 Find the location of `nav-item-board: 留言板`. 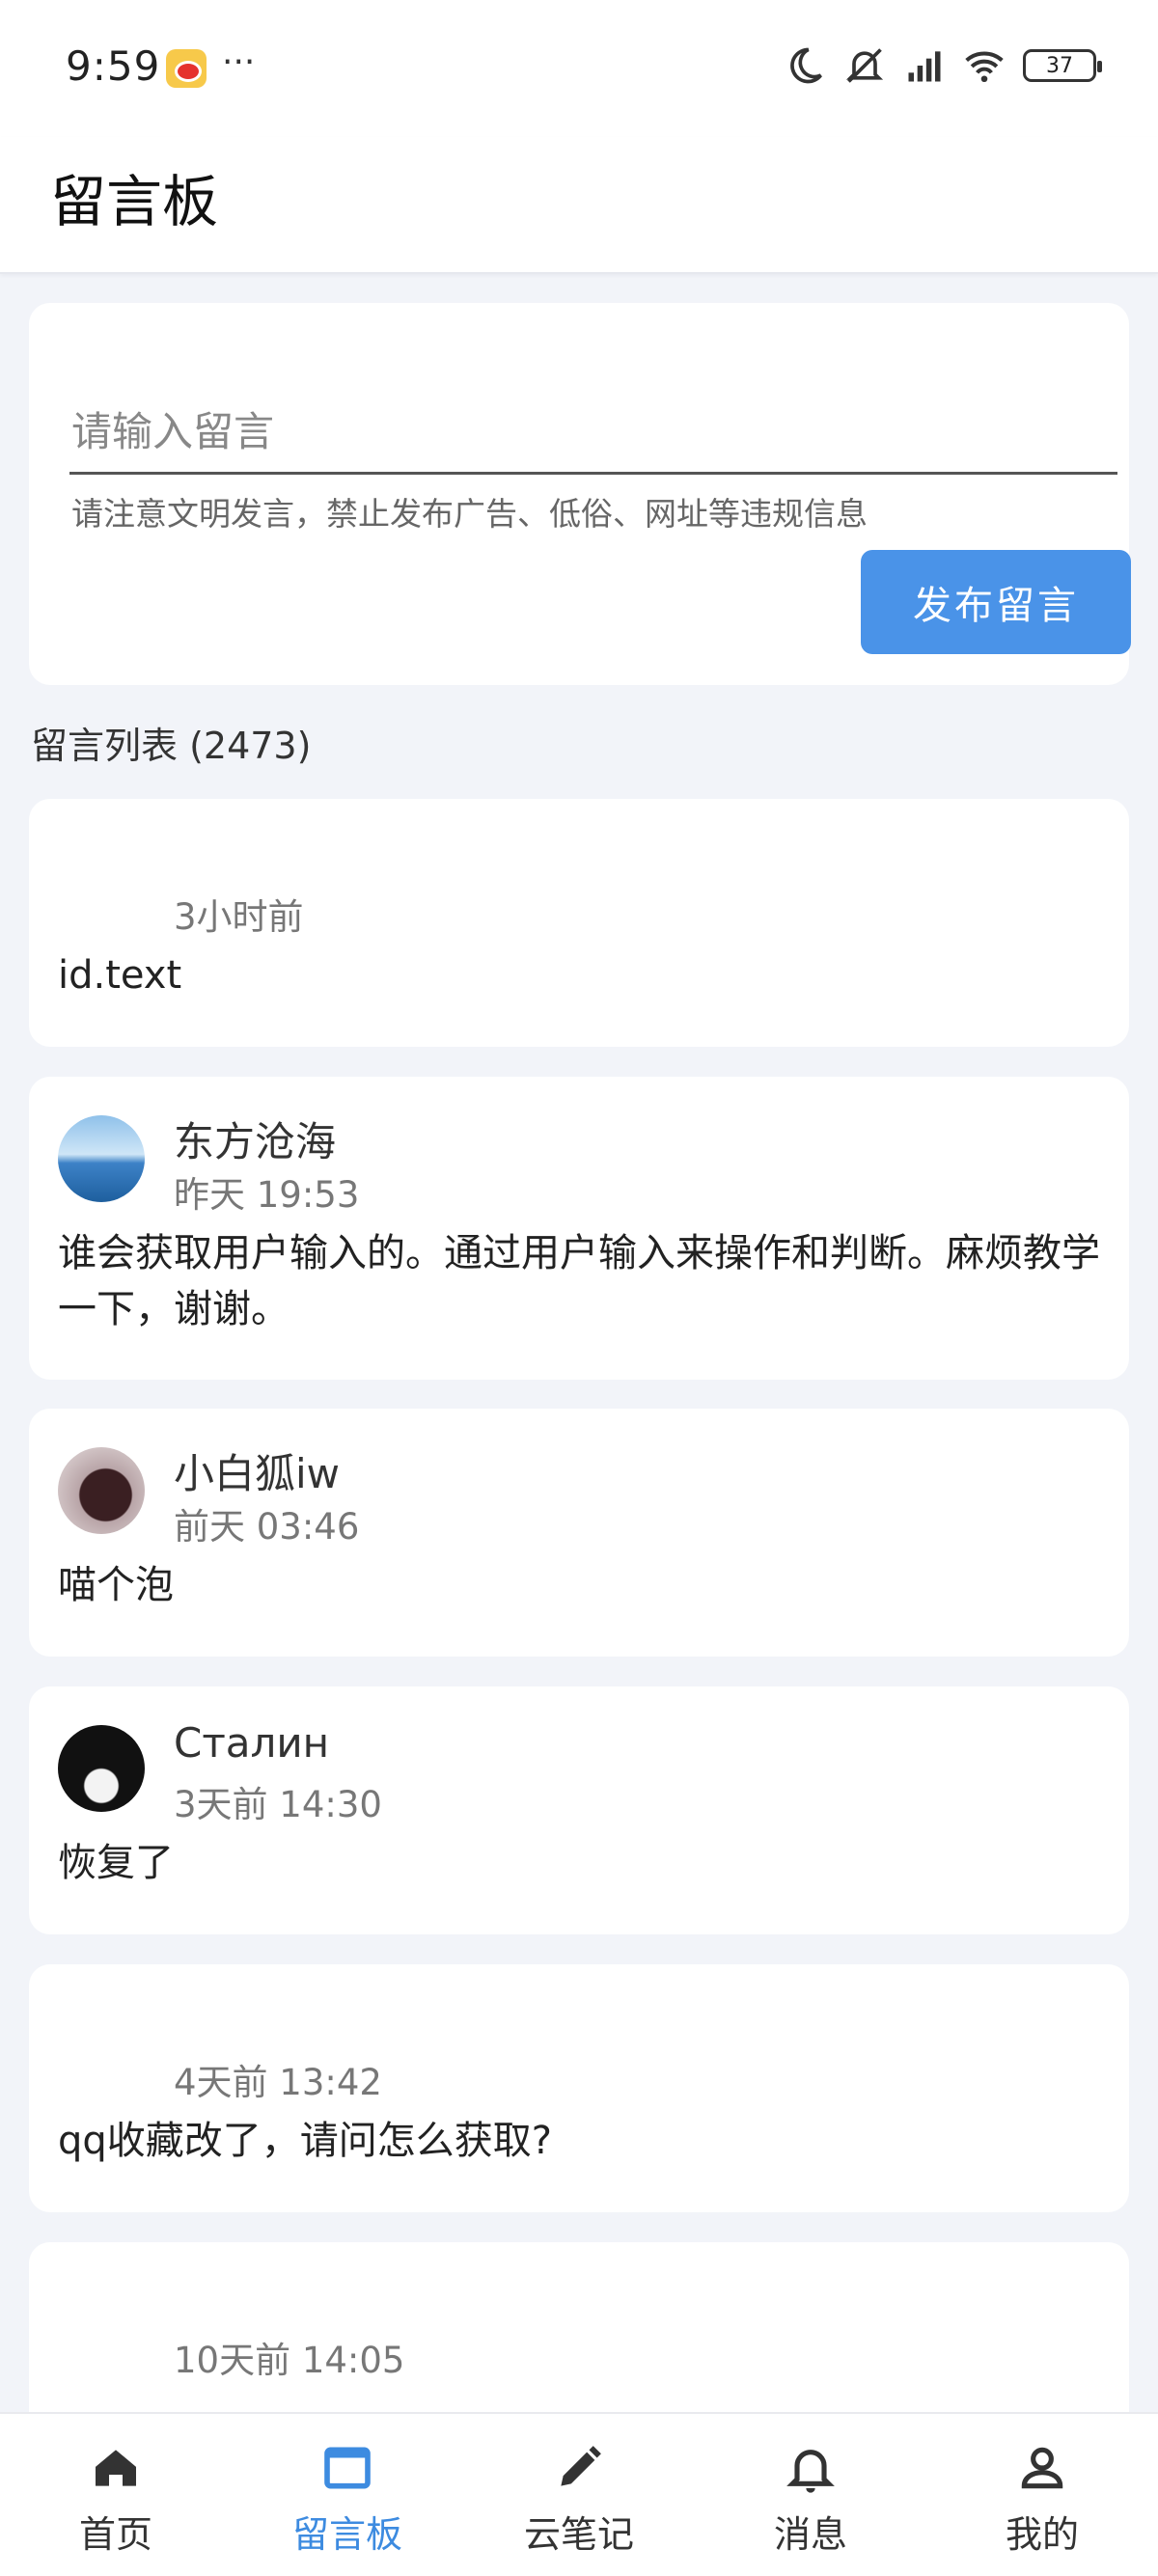

nav-item-board: 留言板 is located at coordinates (347, 2495).